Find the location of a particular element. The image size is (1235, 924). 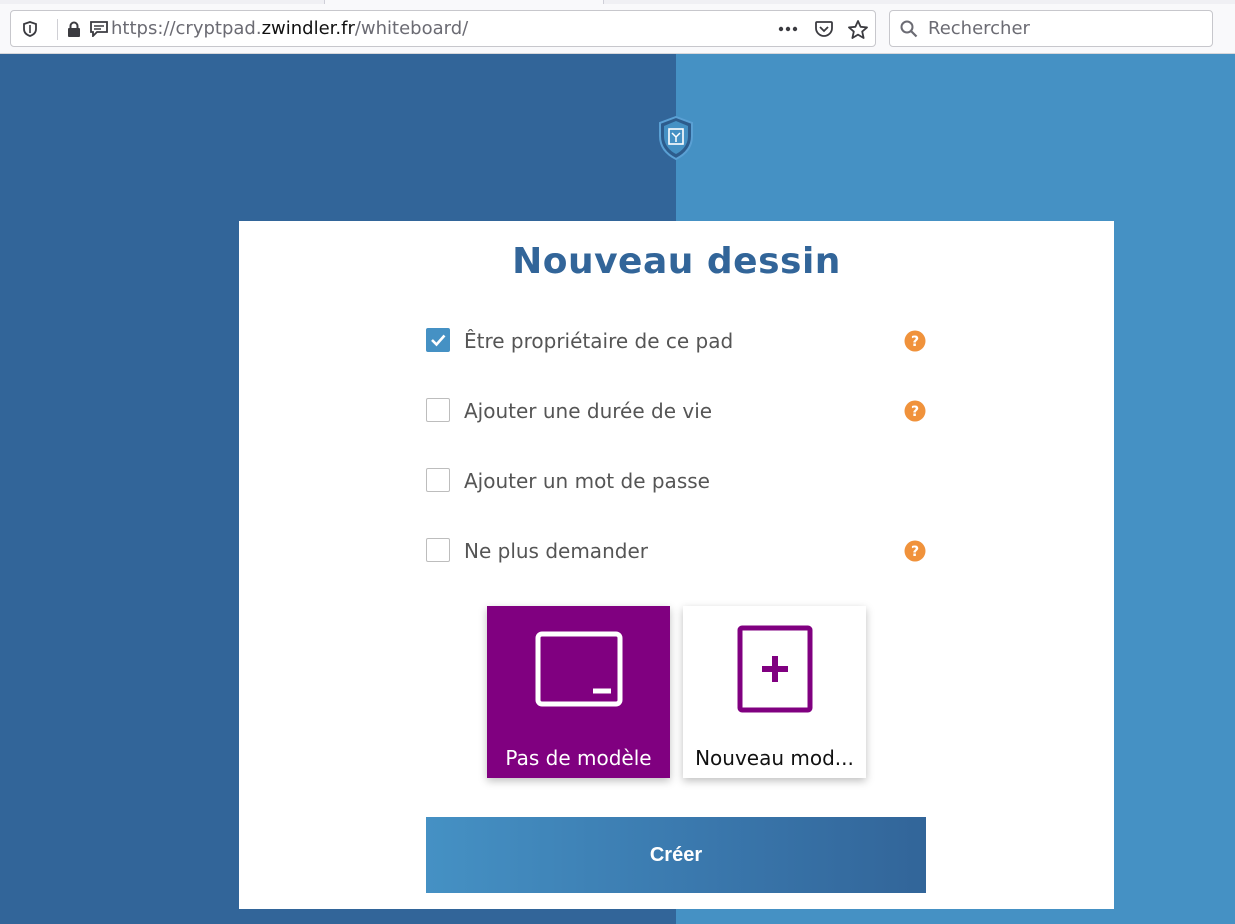

option-password: Ajouter un mot de passe is located at coordinates (676, 481).